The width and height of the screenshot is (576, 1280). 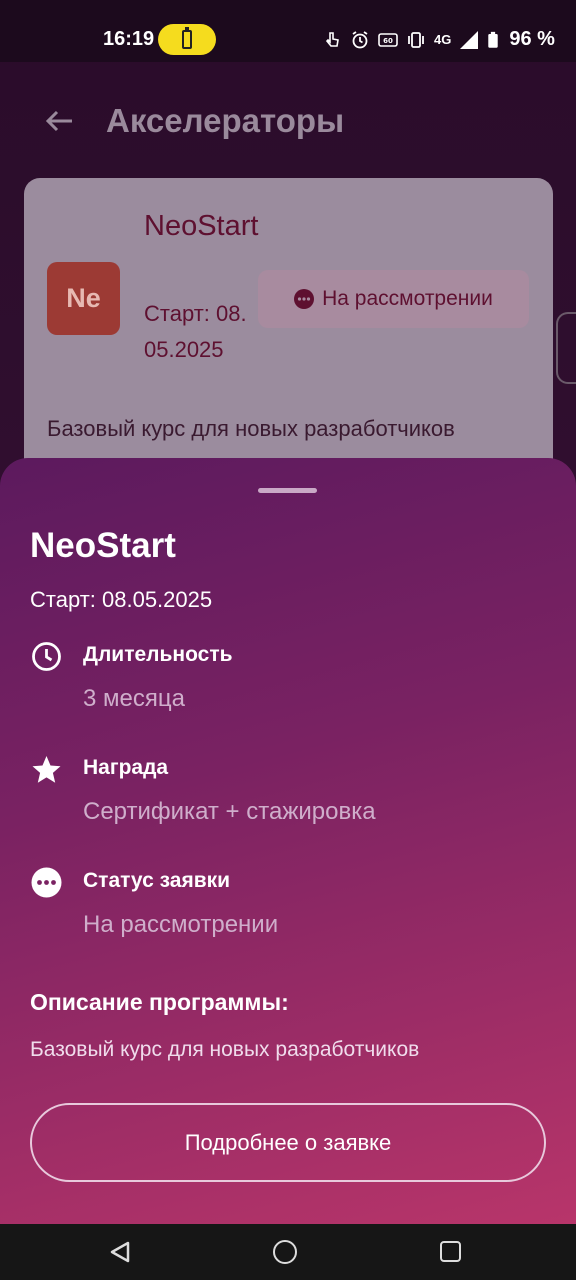 What do you see at coordinates (120, 1252) in the screenshot?
I see `nav-back-icon` at bounding box center [120, 1252].